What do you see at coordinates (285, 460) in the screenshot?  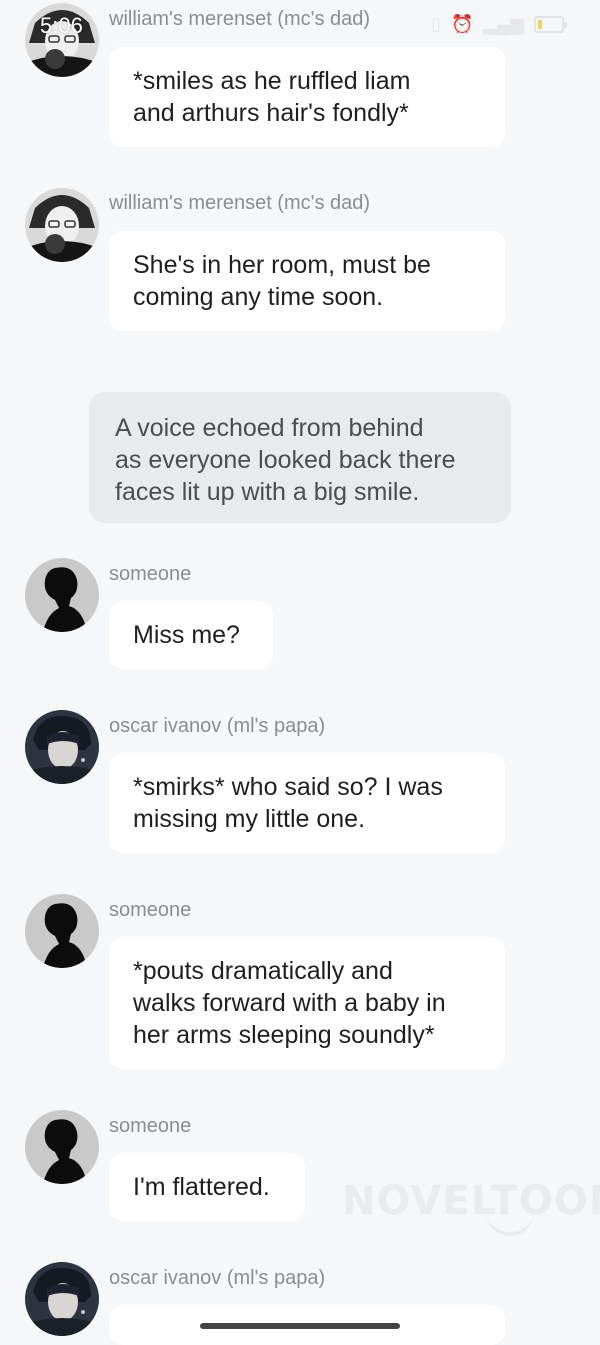 I see `narration-line: as everyone looked back there` at bounding box center [285, 460].